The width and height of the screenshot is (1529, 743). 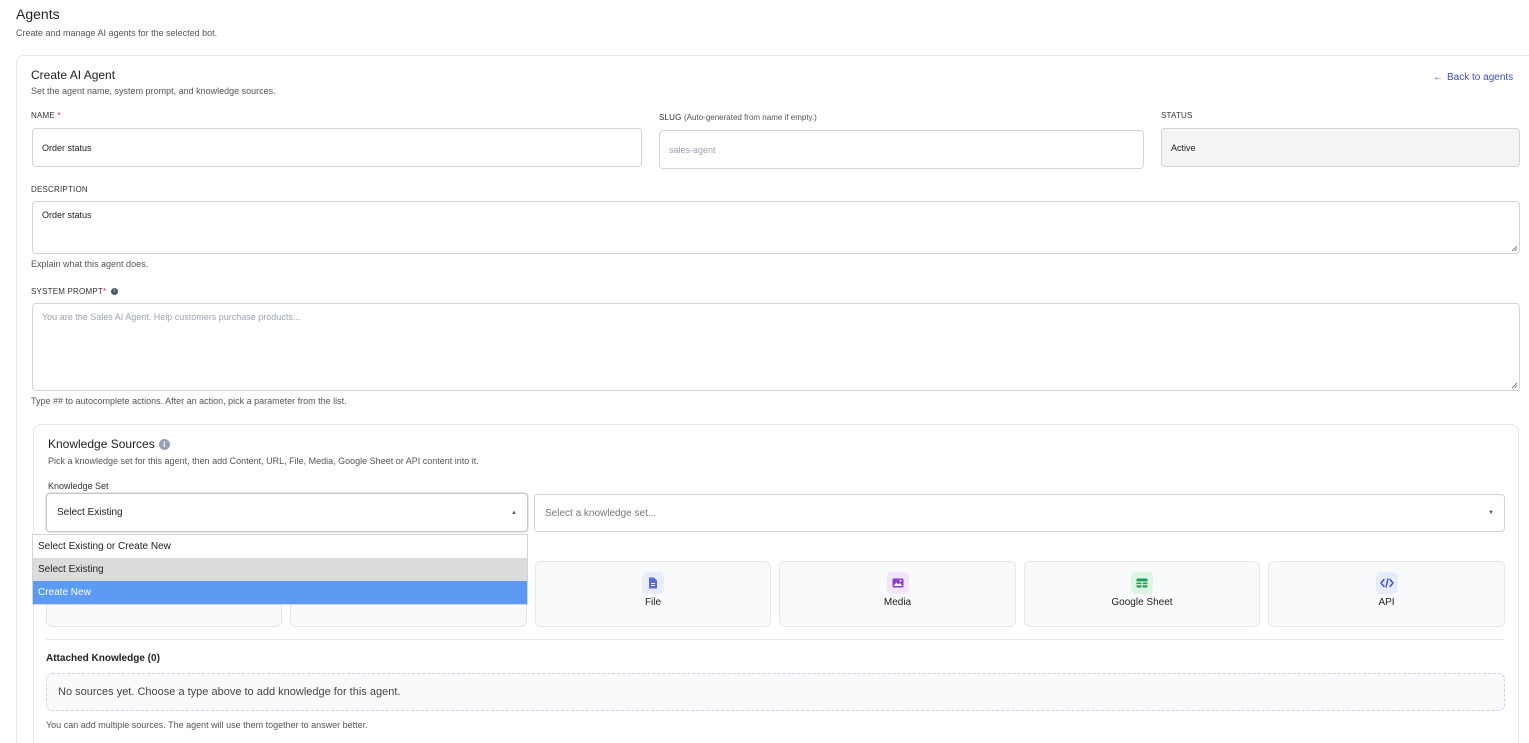 I want to click on knowledge-title: Knowledge Sources i, so click(x=109, y=444).